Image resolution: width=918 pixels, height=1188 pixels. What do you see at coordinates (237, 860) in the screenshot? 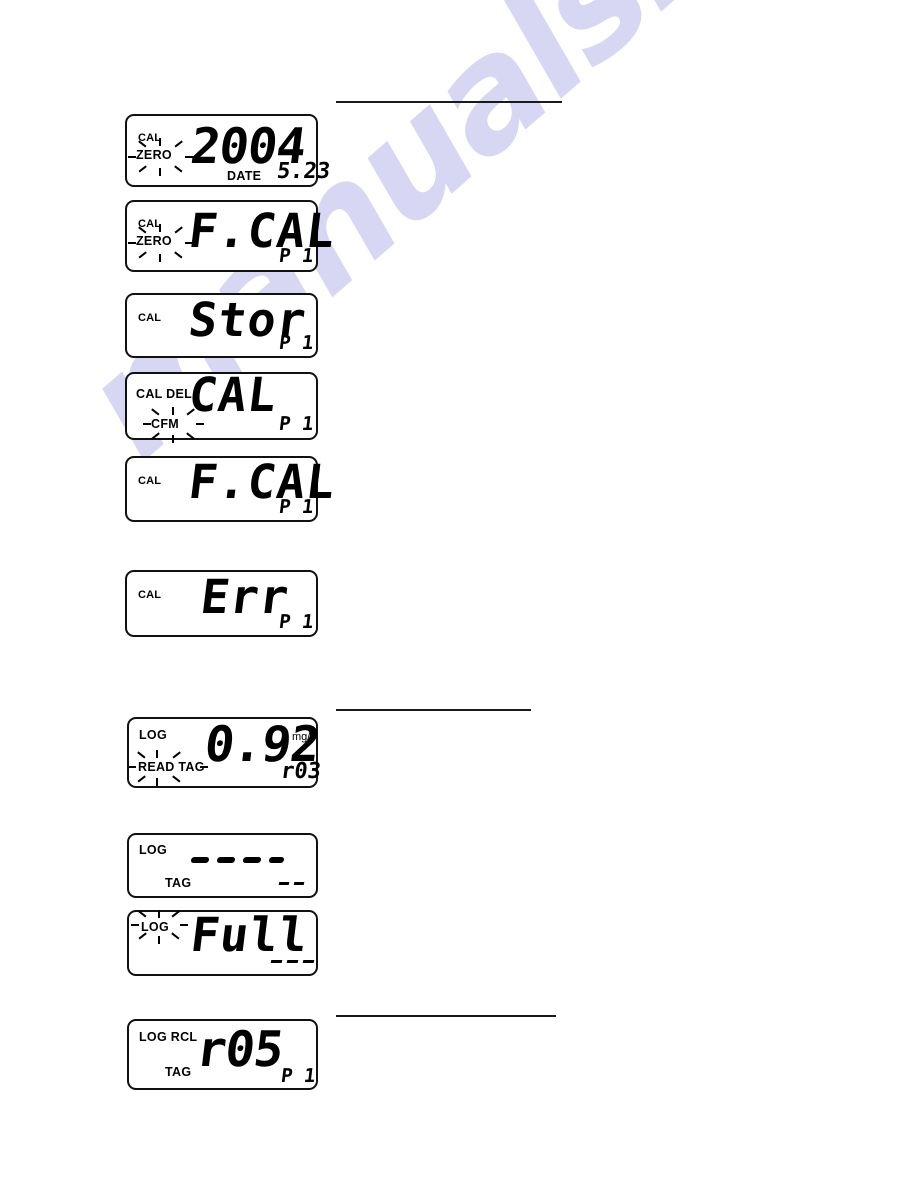
I see `readout-main-blank-bars` at bounding box center [237, 860].